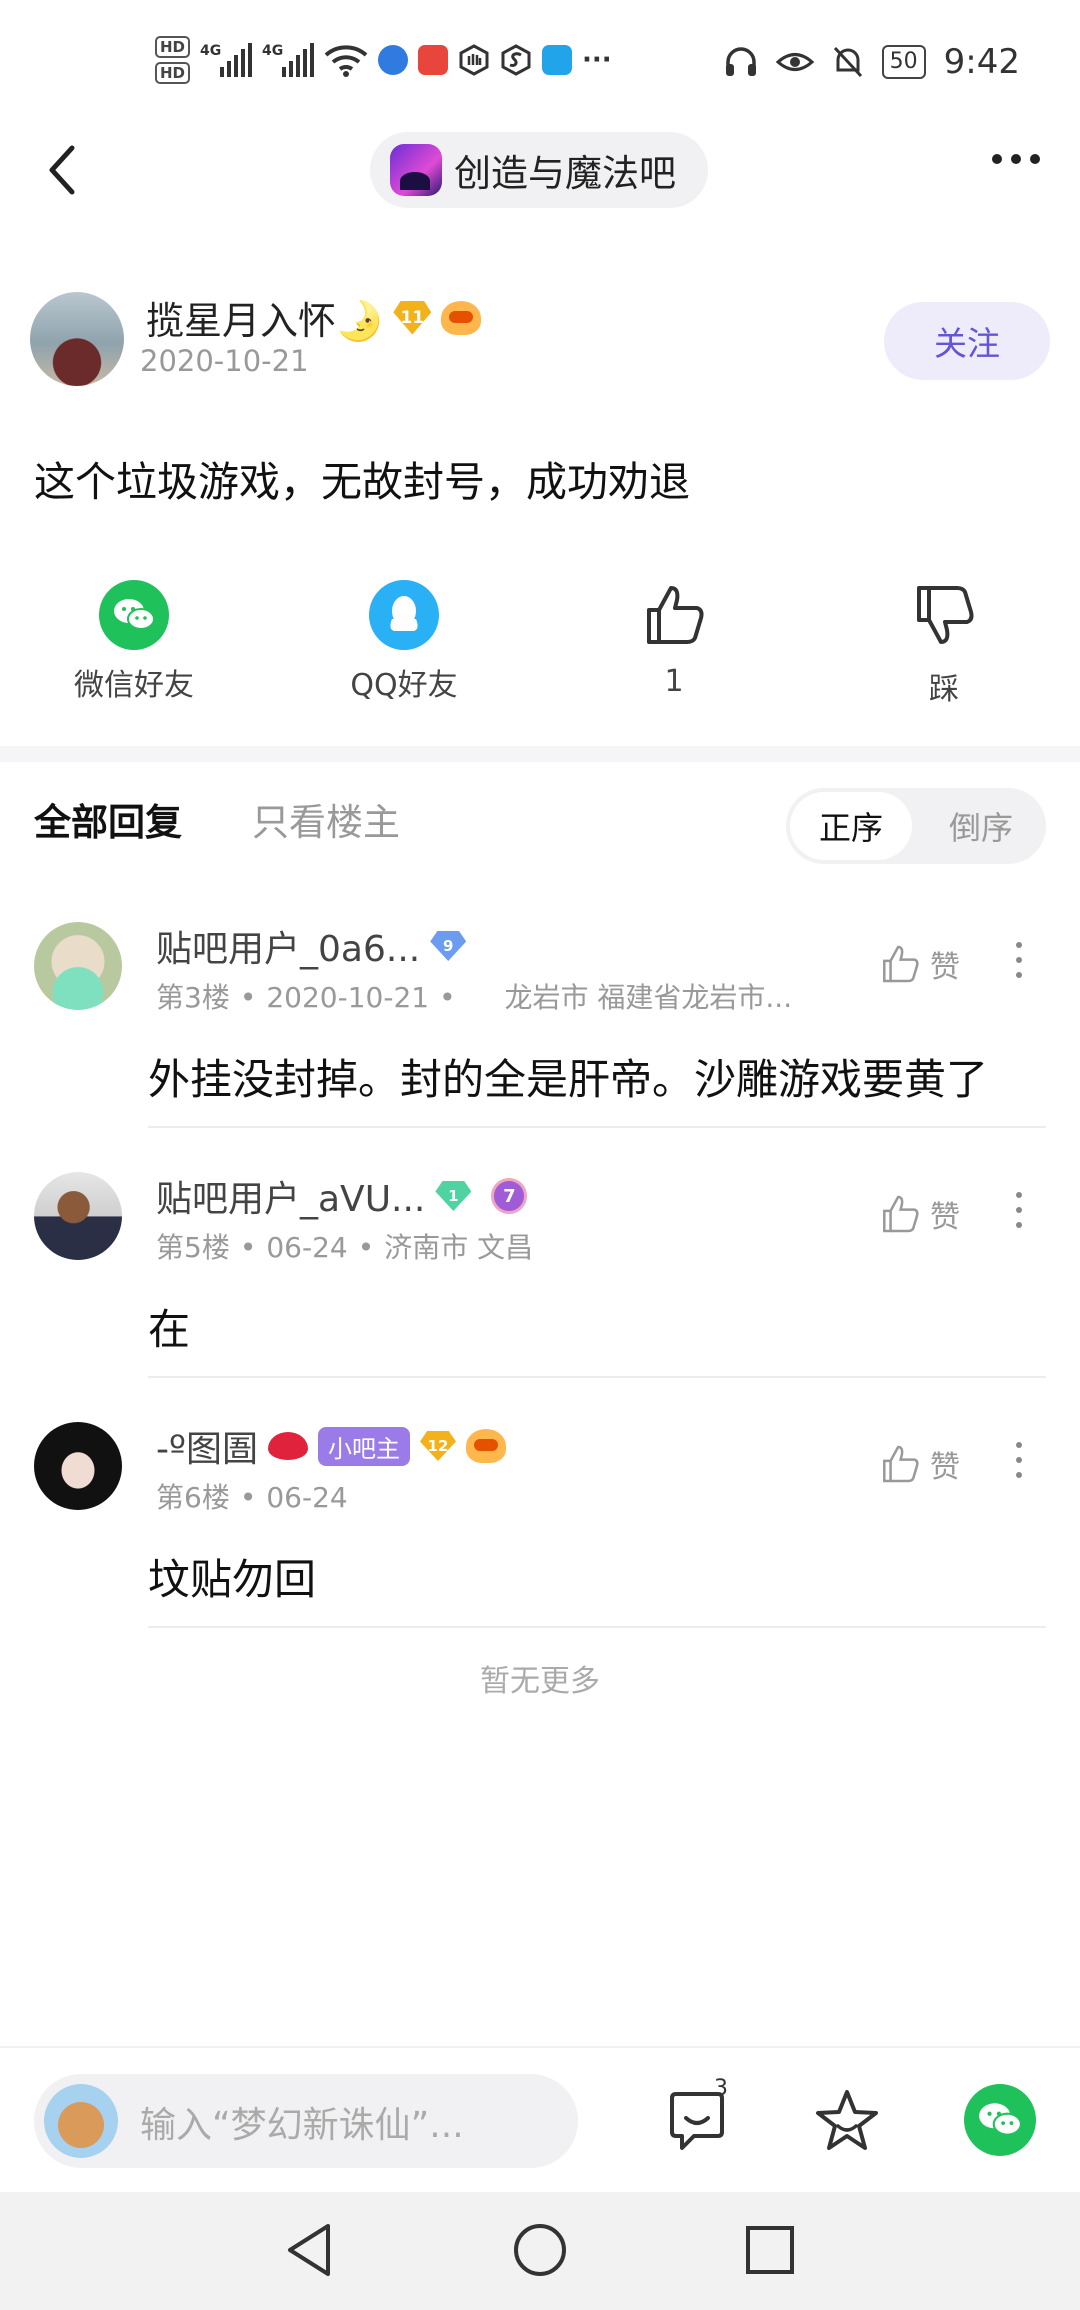  Describe the element at coordinates (81, 2121) in the screenshot. I see `user-avatar` at that location.